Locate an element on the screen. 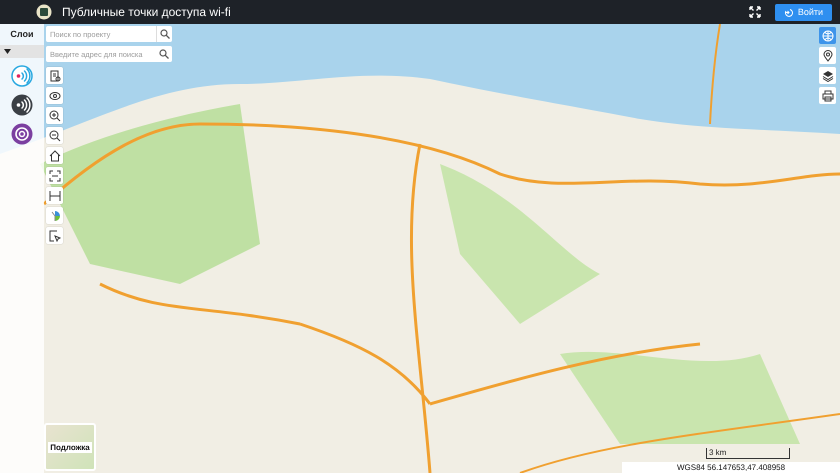 This screenshot has height=473, width=840. zoom-in-icon is located at coordinates (54, 116).